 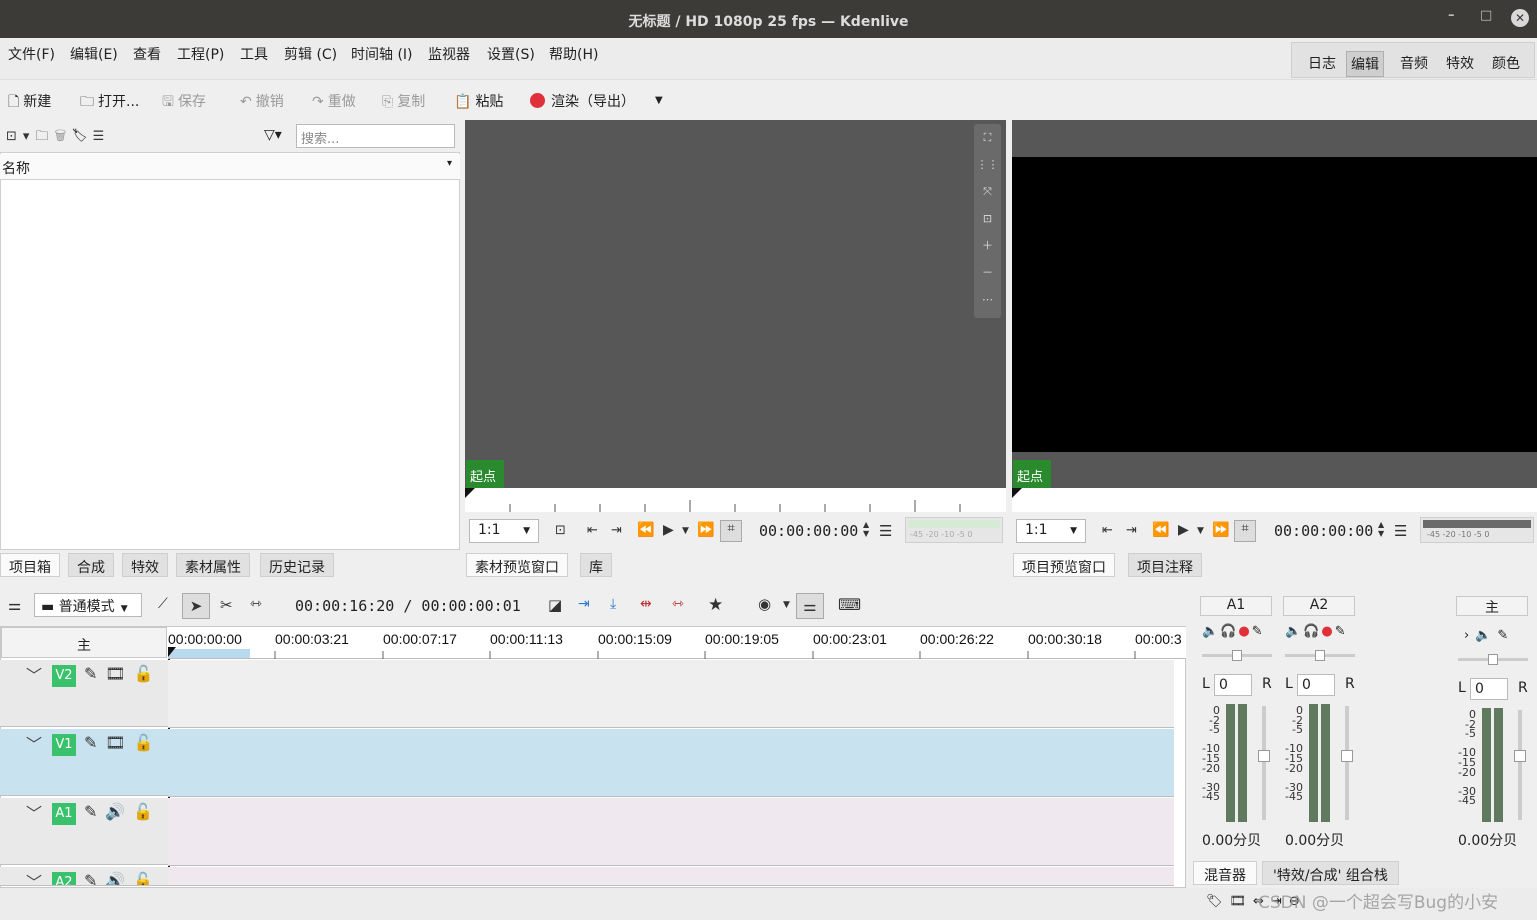 What do you see at coordinates (147, 54) in the screenshot?
I see `menu-view: 查看` at bounding box center [147, 54].